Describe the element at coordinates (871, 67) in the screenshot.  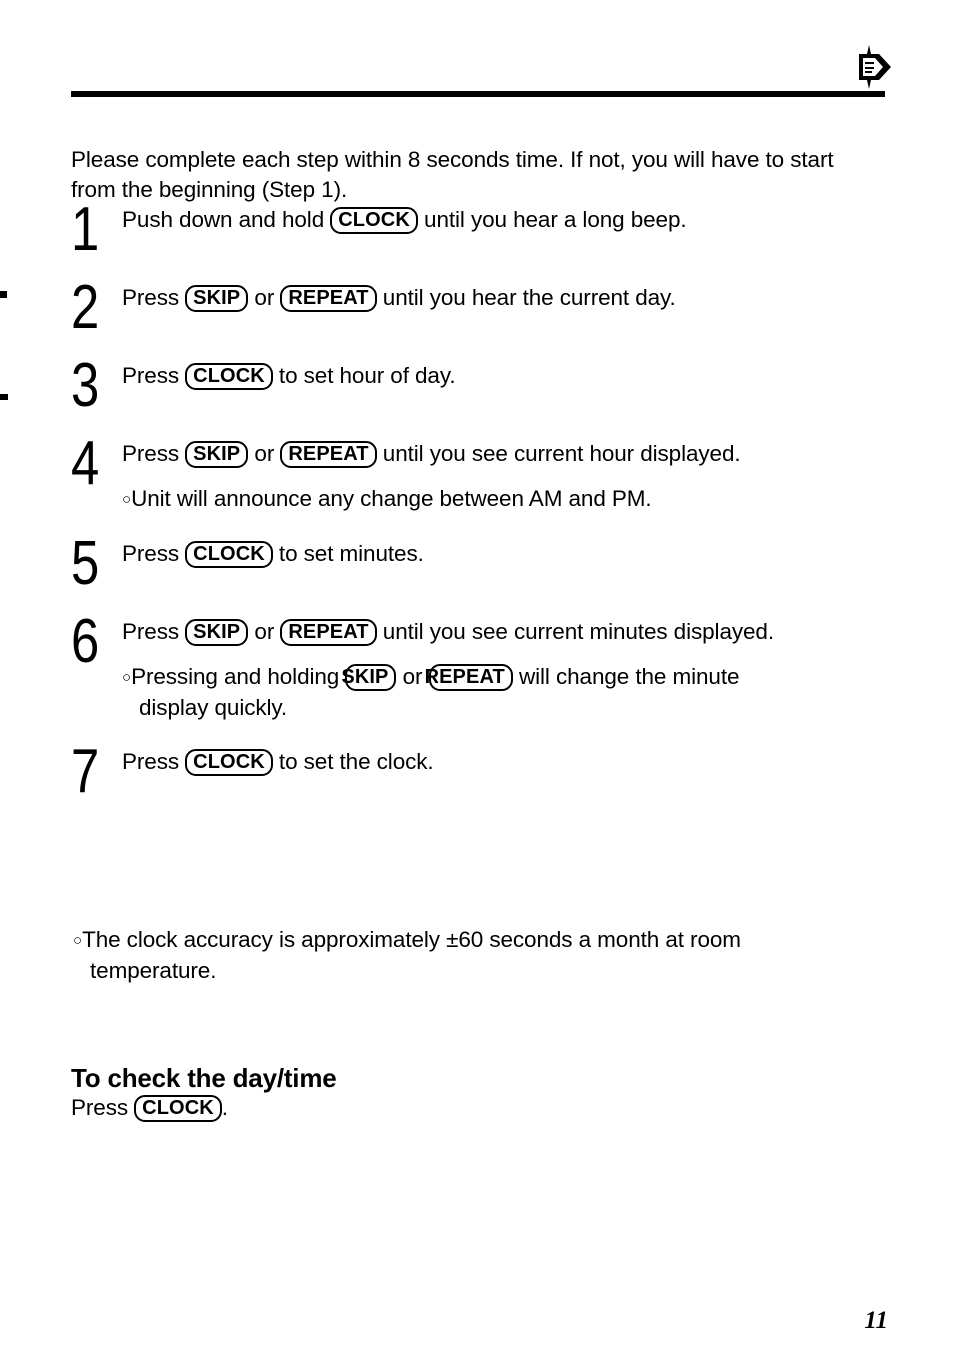
I see `pointing-hand-icon` at that location.